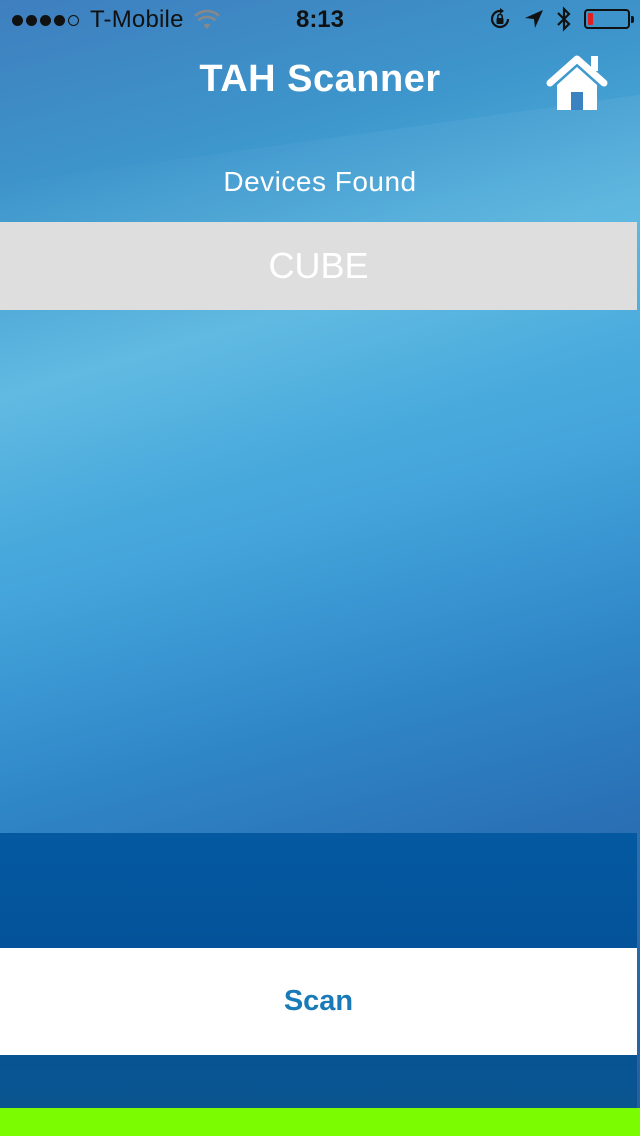 The height and width of the screenshot is (1136, 640). I want to click on device-name: CUBE, so click(318, 265).